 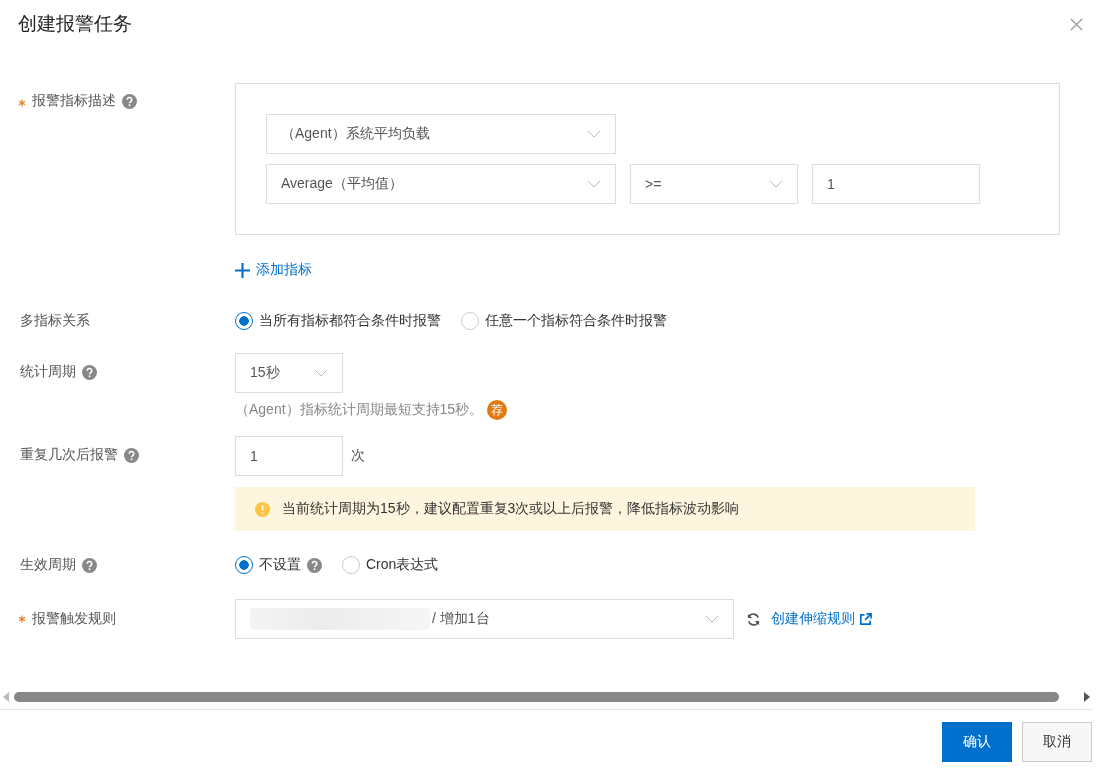 I want to click on horizontal-scrollbar, so click(x=546, y=699).